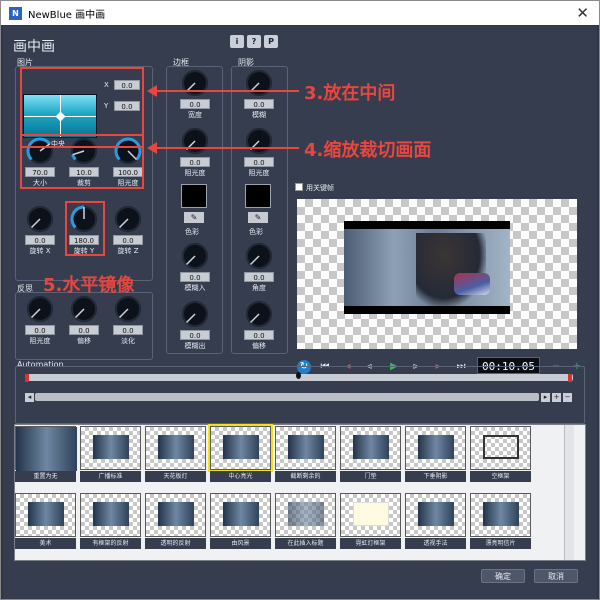  I want to click on preset-label: 霓虹灯框架, so click(370, 543).